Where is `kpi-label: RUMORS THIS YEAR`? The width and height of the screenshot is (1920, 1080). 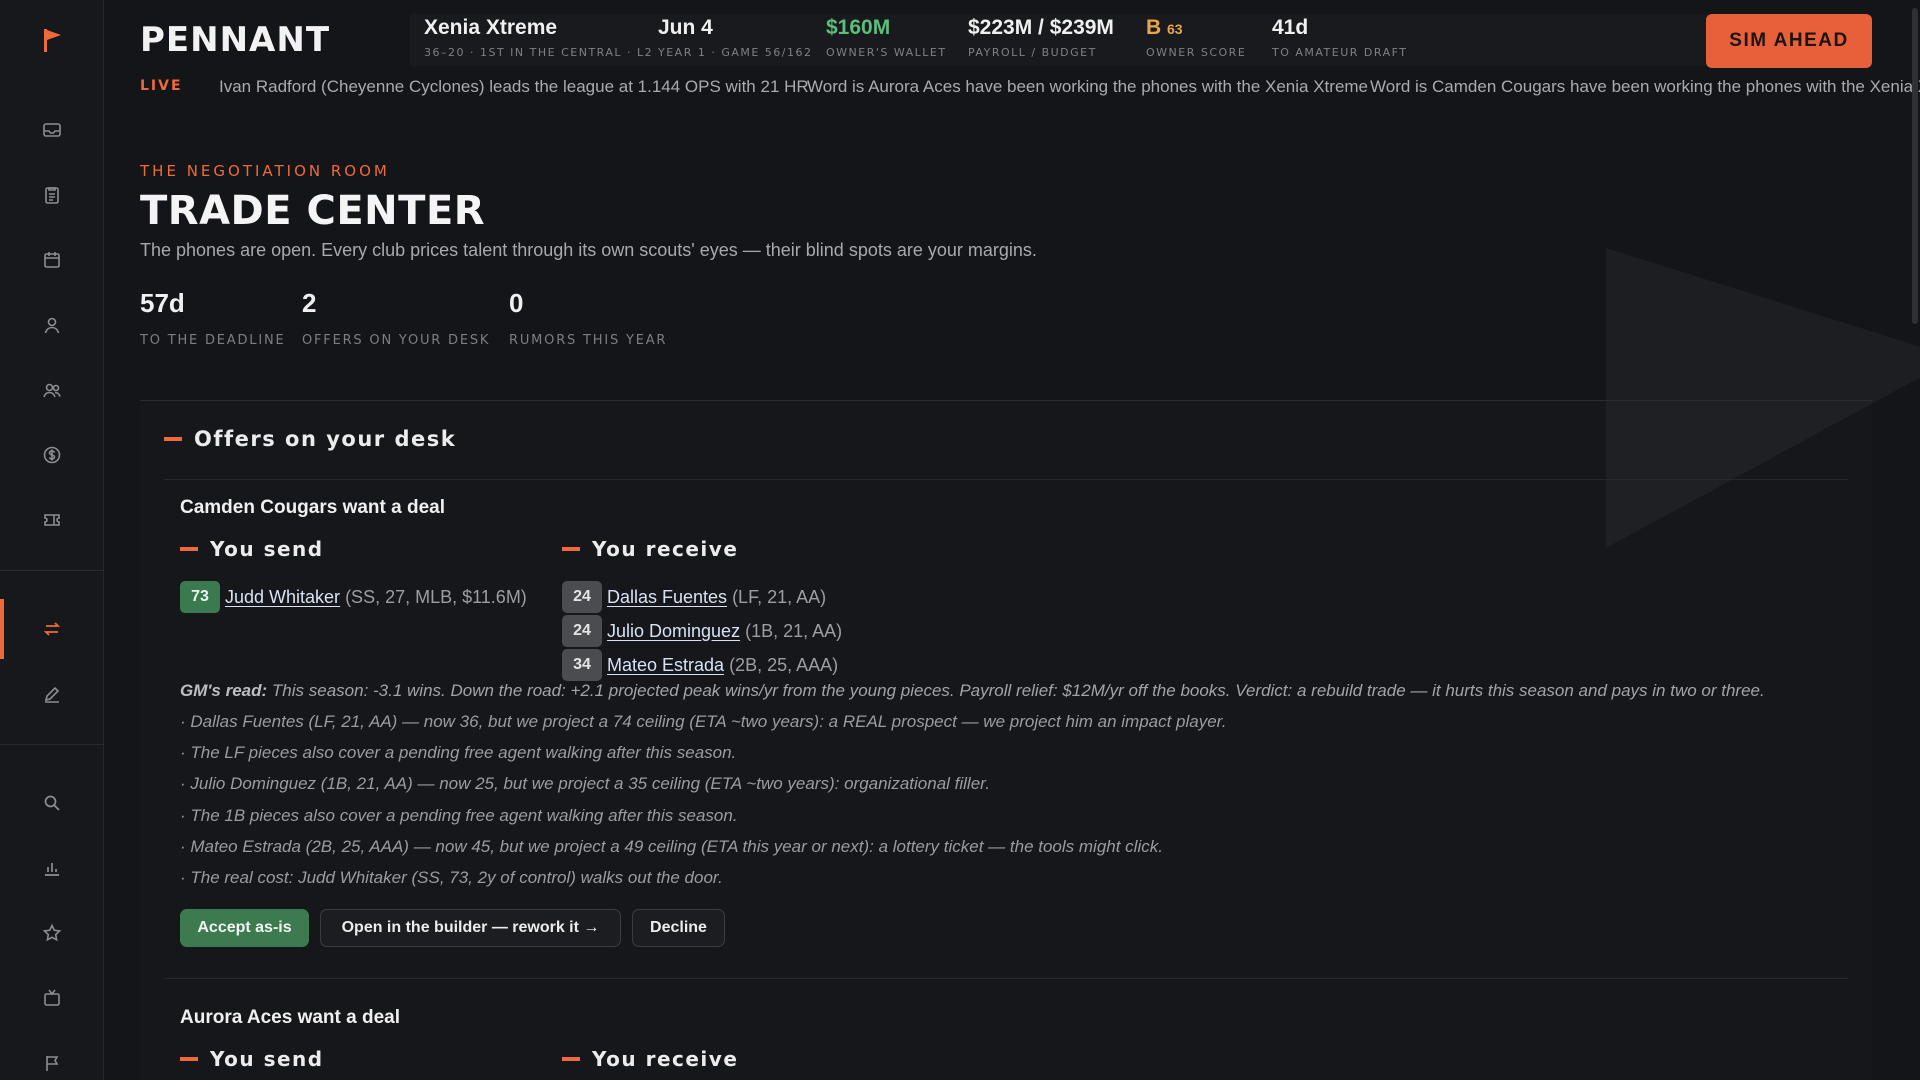
kpi-label: RUMORS THIS YEAR is located at coordinates (588, 340).